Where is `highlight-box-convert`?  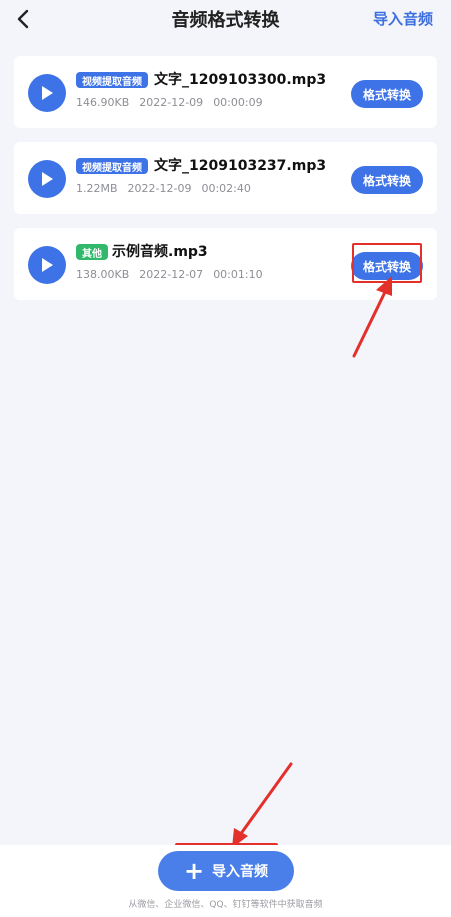
highlight-box-convert is located at coordinates (387, 263).